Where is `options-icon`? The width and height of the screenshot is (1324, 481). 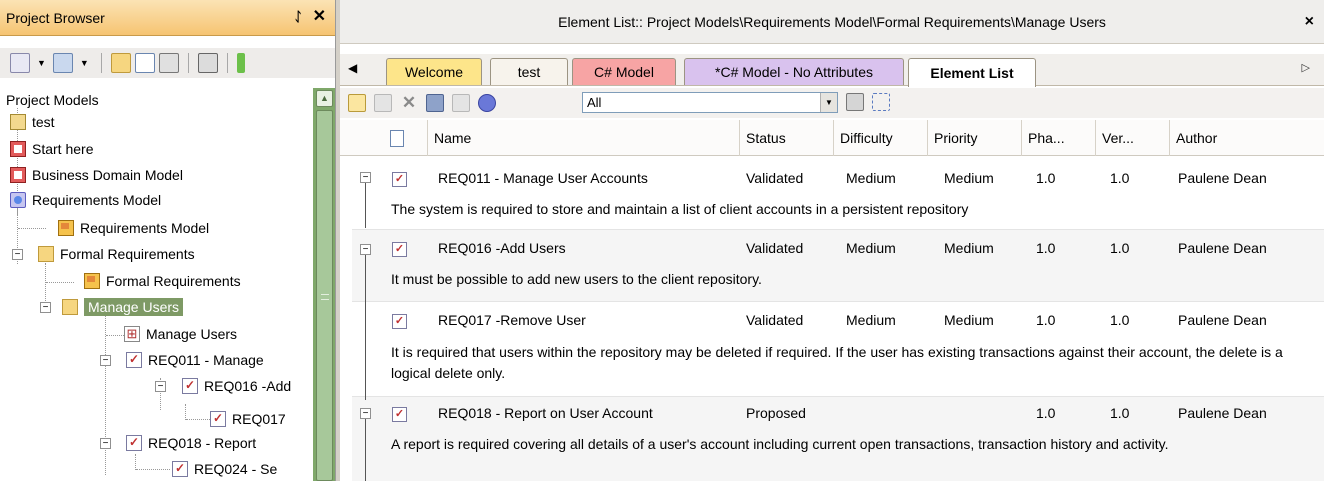
options-icon is located at coordinates (855, 102).